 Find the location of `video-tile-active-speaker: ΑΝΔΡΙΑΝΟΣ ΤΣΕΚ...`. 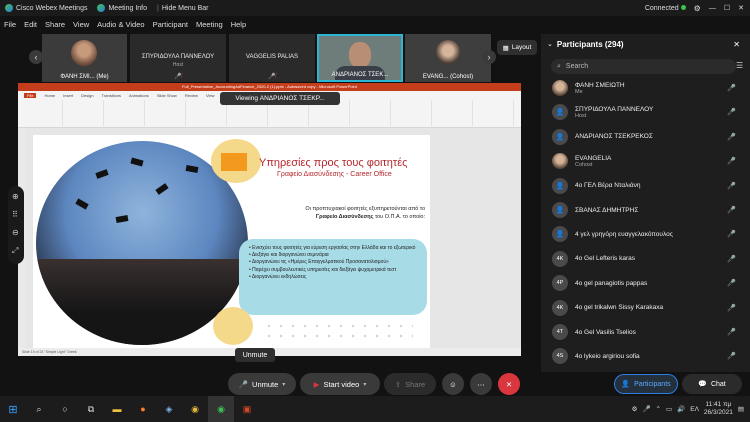

video-tile-active-speaker: ΑΝΔΡΙΑΝΟΣ ΤΣΕΚ... is located at coordinates (360, 58).